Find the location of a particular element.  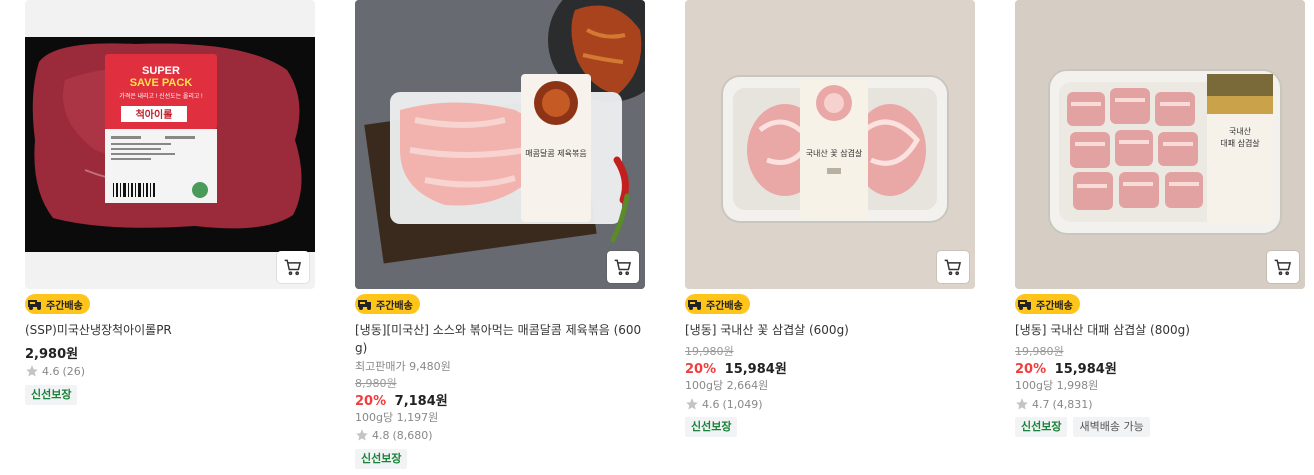

rating: 4.6 (1,049) is located at coordinates (724, 404).